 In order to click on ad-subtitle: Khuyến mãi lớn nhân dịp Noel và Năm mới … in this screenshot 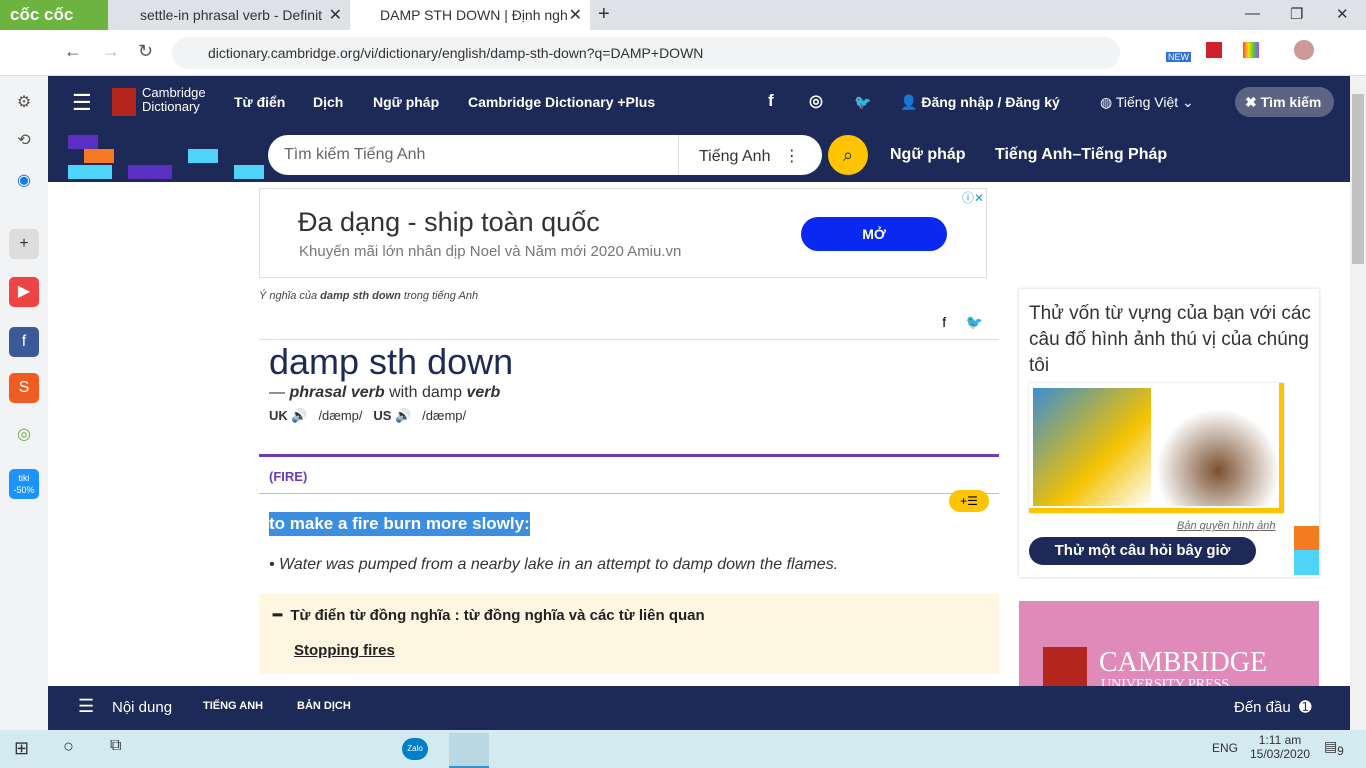, I will do `click(490, 251)`.